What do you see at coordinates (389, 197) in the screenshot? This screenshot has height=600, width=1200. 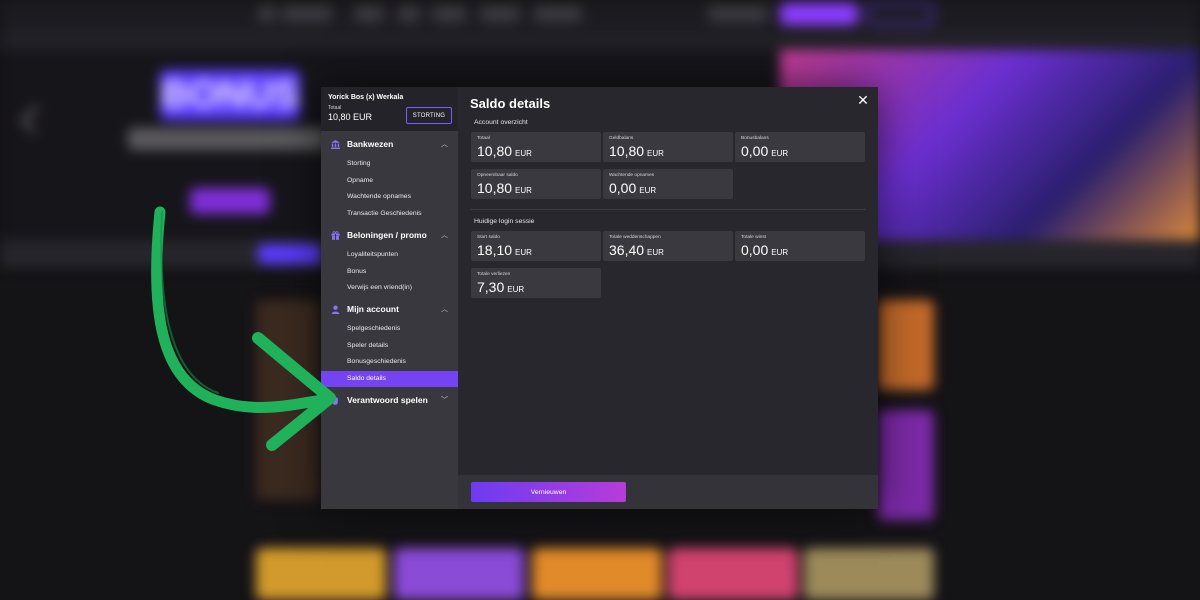 I see `sidebar-item-wachtende-opnames: Wachtende opnames` at bounding box center [389, 197].